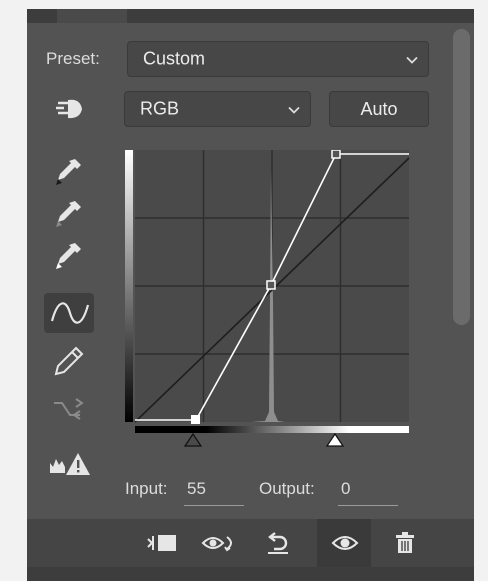  I want to click on black-point-slider-handle, so click(193, 439).